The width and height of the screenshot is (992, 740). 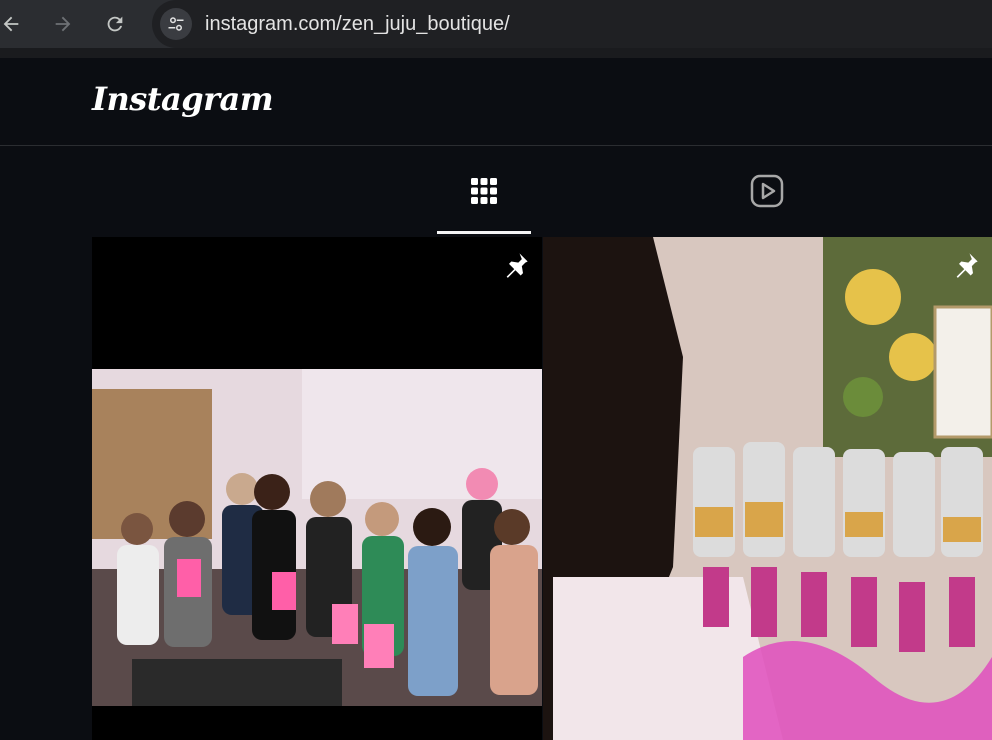 I want to click on reload-button, so click(x=115, y=24).